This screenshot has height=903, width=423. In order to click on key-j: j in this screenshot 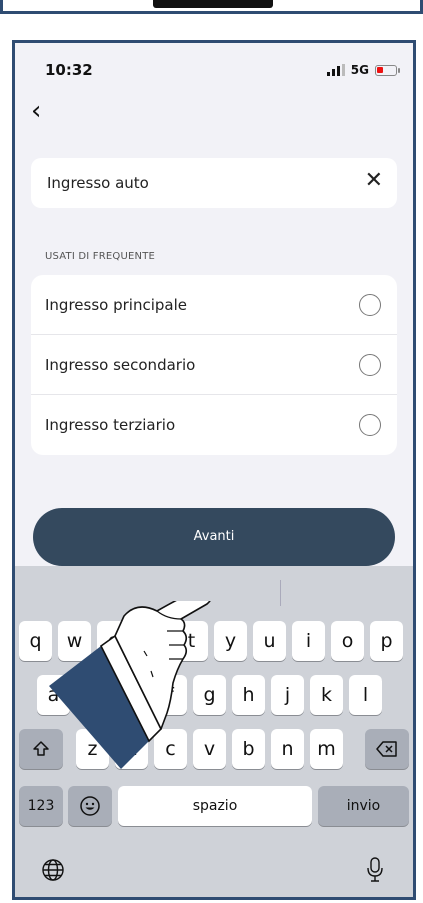, I will do `click(287, 695)`.